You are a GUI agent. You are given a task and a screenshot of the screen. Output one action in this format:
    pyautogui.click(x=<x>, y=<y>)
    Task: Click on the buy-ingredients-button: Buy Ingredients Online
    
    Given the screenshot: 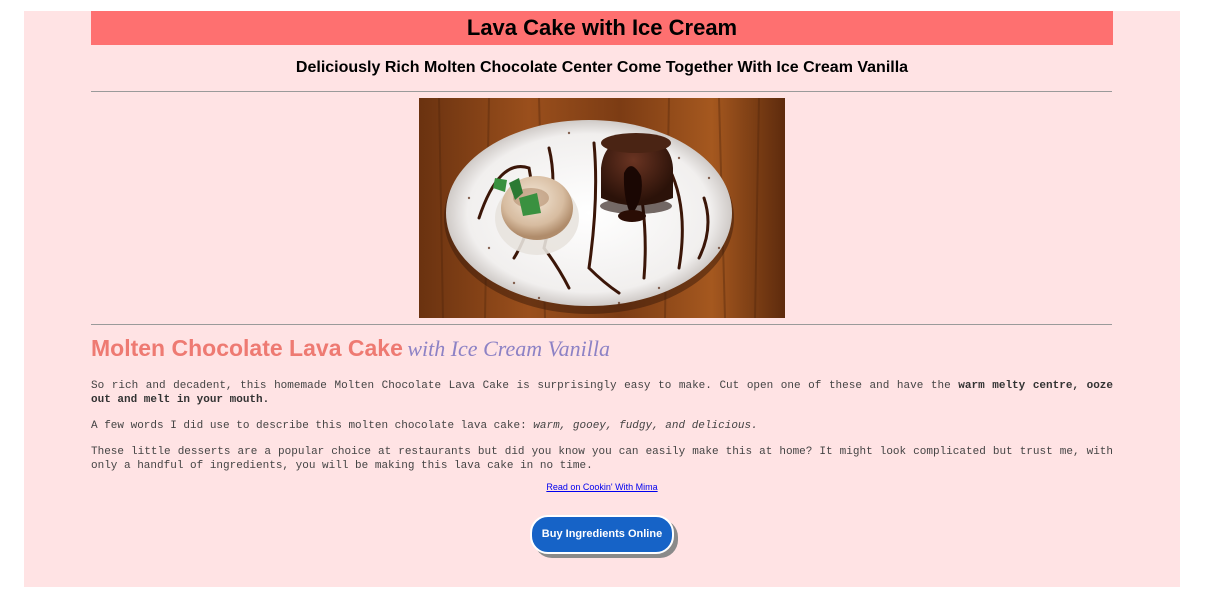 What is the action you would take?
    pyautogui.click(x=602, y=534)
    